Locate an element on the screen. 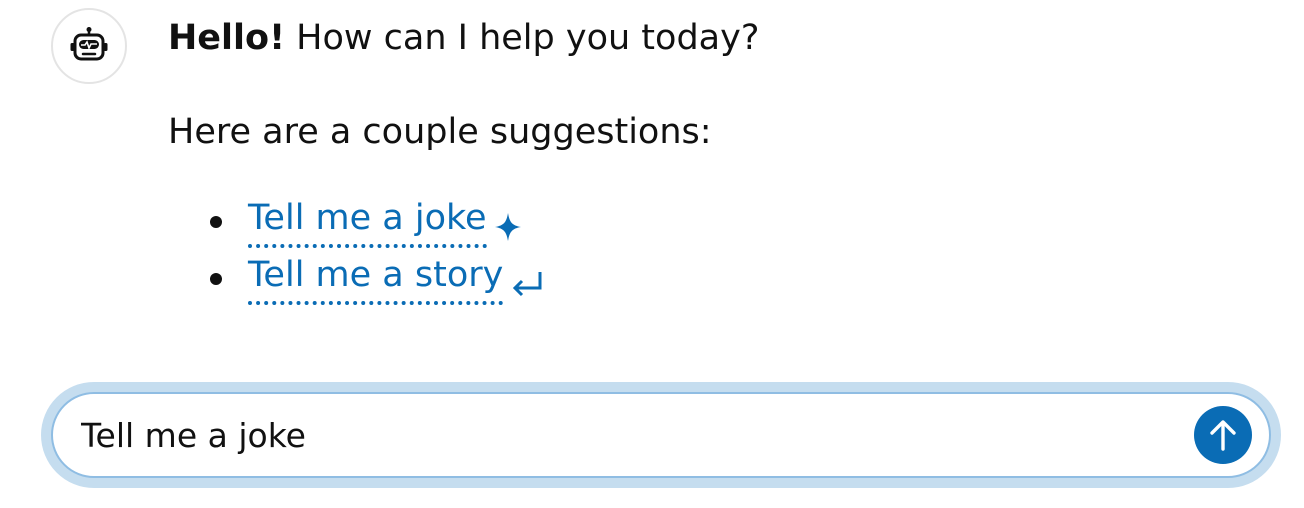 This screenshot has height=508, width=1304. suggestion-item: Tell me a story is located at coordinates (718, 277).